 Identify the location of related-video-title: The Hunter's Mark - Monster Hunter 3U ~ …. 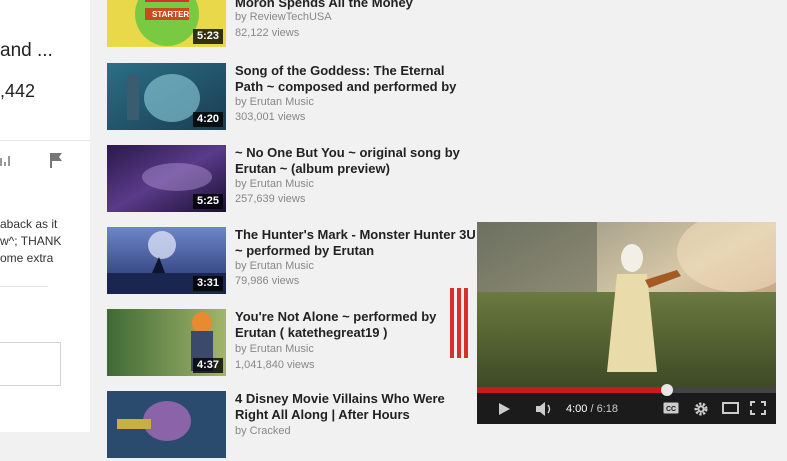
(360, 243).